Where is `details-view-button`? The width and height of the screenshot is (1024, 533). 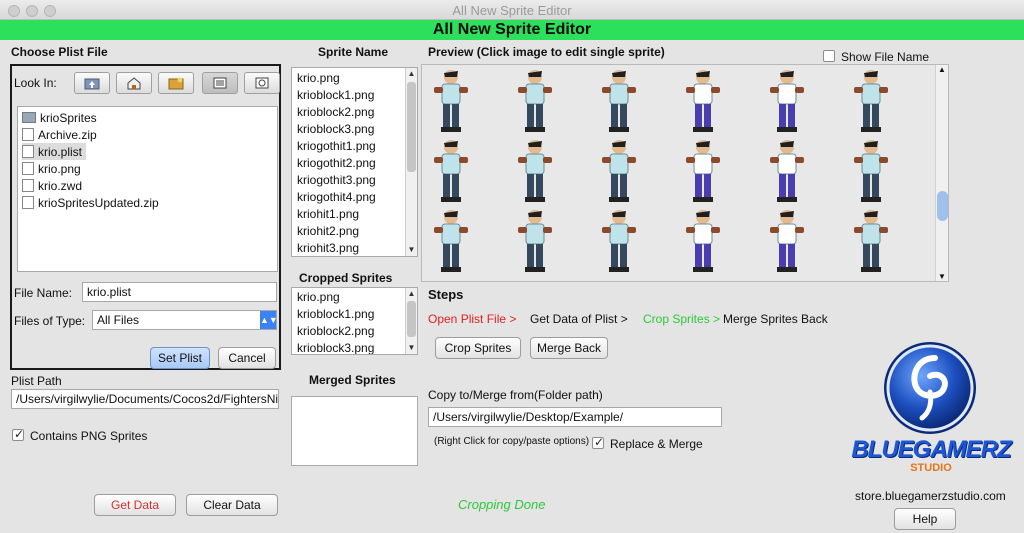
details-view-button is located at coordinates (262, 83).